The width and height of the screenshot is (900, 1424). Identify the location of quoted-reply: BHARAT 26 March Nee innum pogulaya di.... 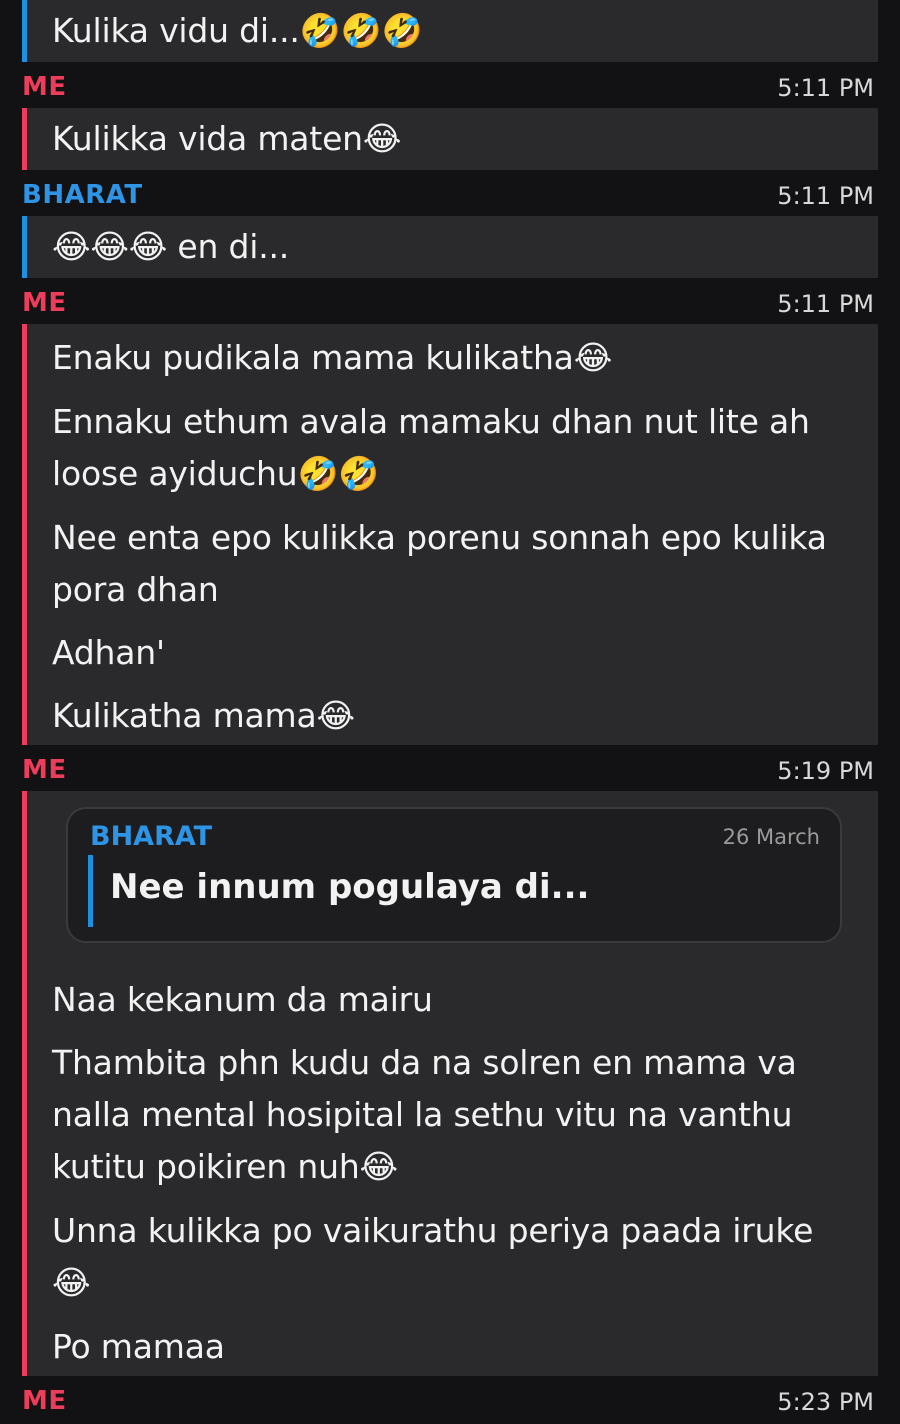
(454, 875).